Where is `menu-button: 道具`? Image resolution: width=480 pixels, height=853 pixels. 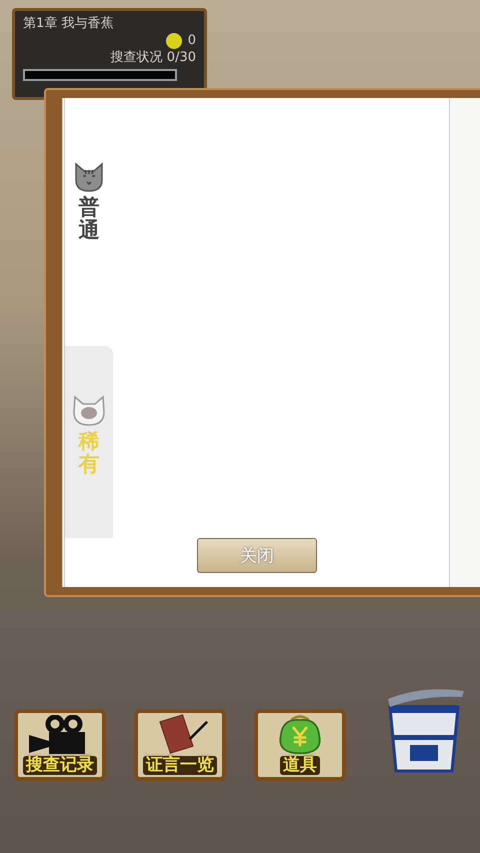
menu-button: 道具 is located at coordinates (300, 745).